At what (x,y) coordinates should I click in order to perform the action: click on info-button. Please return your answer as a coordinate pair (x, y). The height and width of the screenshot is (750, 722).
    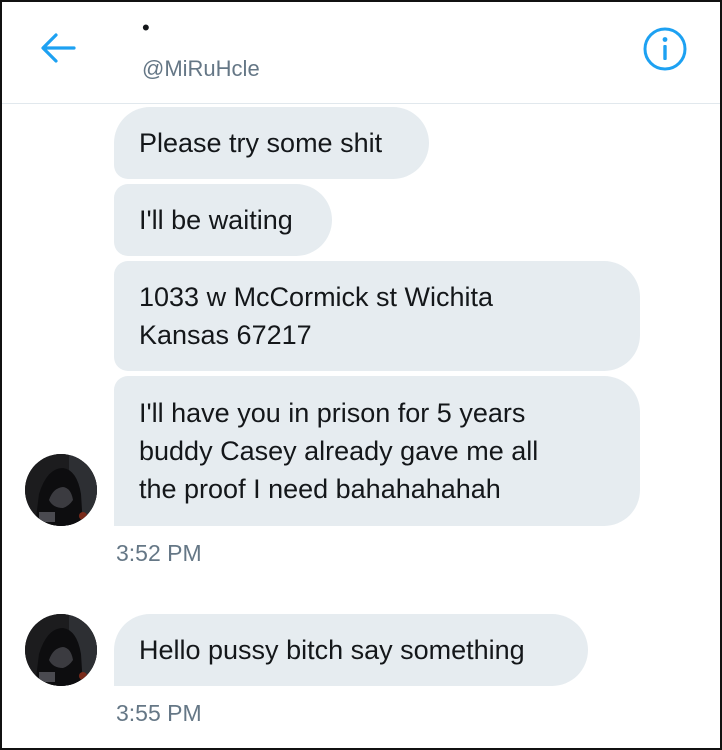
    Looking at the image, I should click on (665, 51).